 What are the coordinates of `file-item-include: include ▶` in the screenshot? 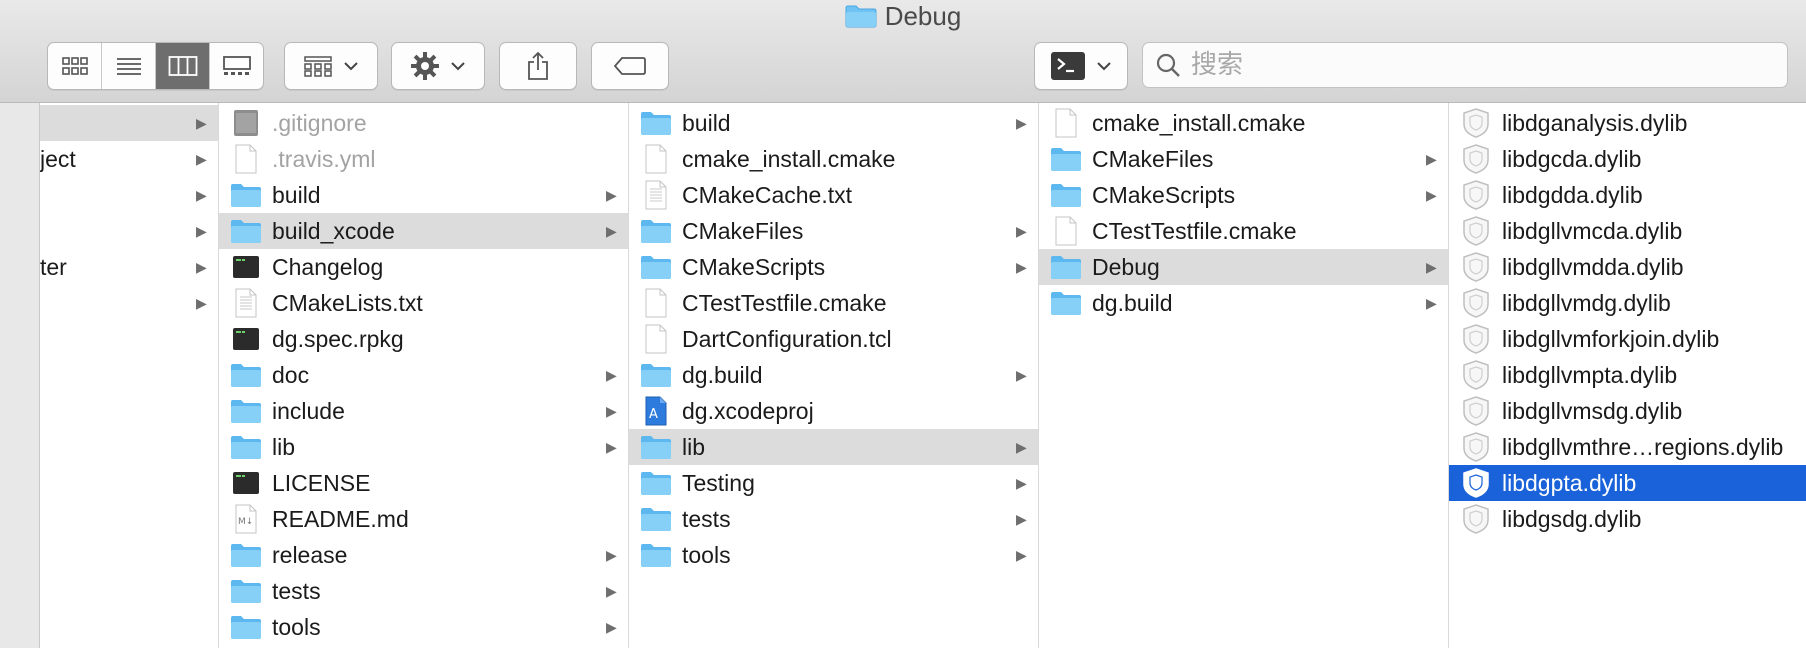 It's located at (423, 411).